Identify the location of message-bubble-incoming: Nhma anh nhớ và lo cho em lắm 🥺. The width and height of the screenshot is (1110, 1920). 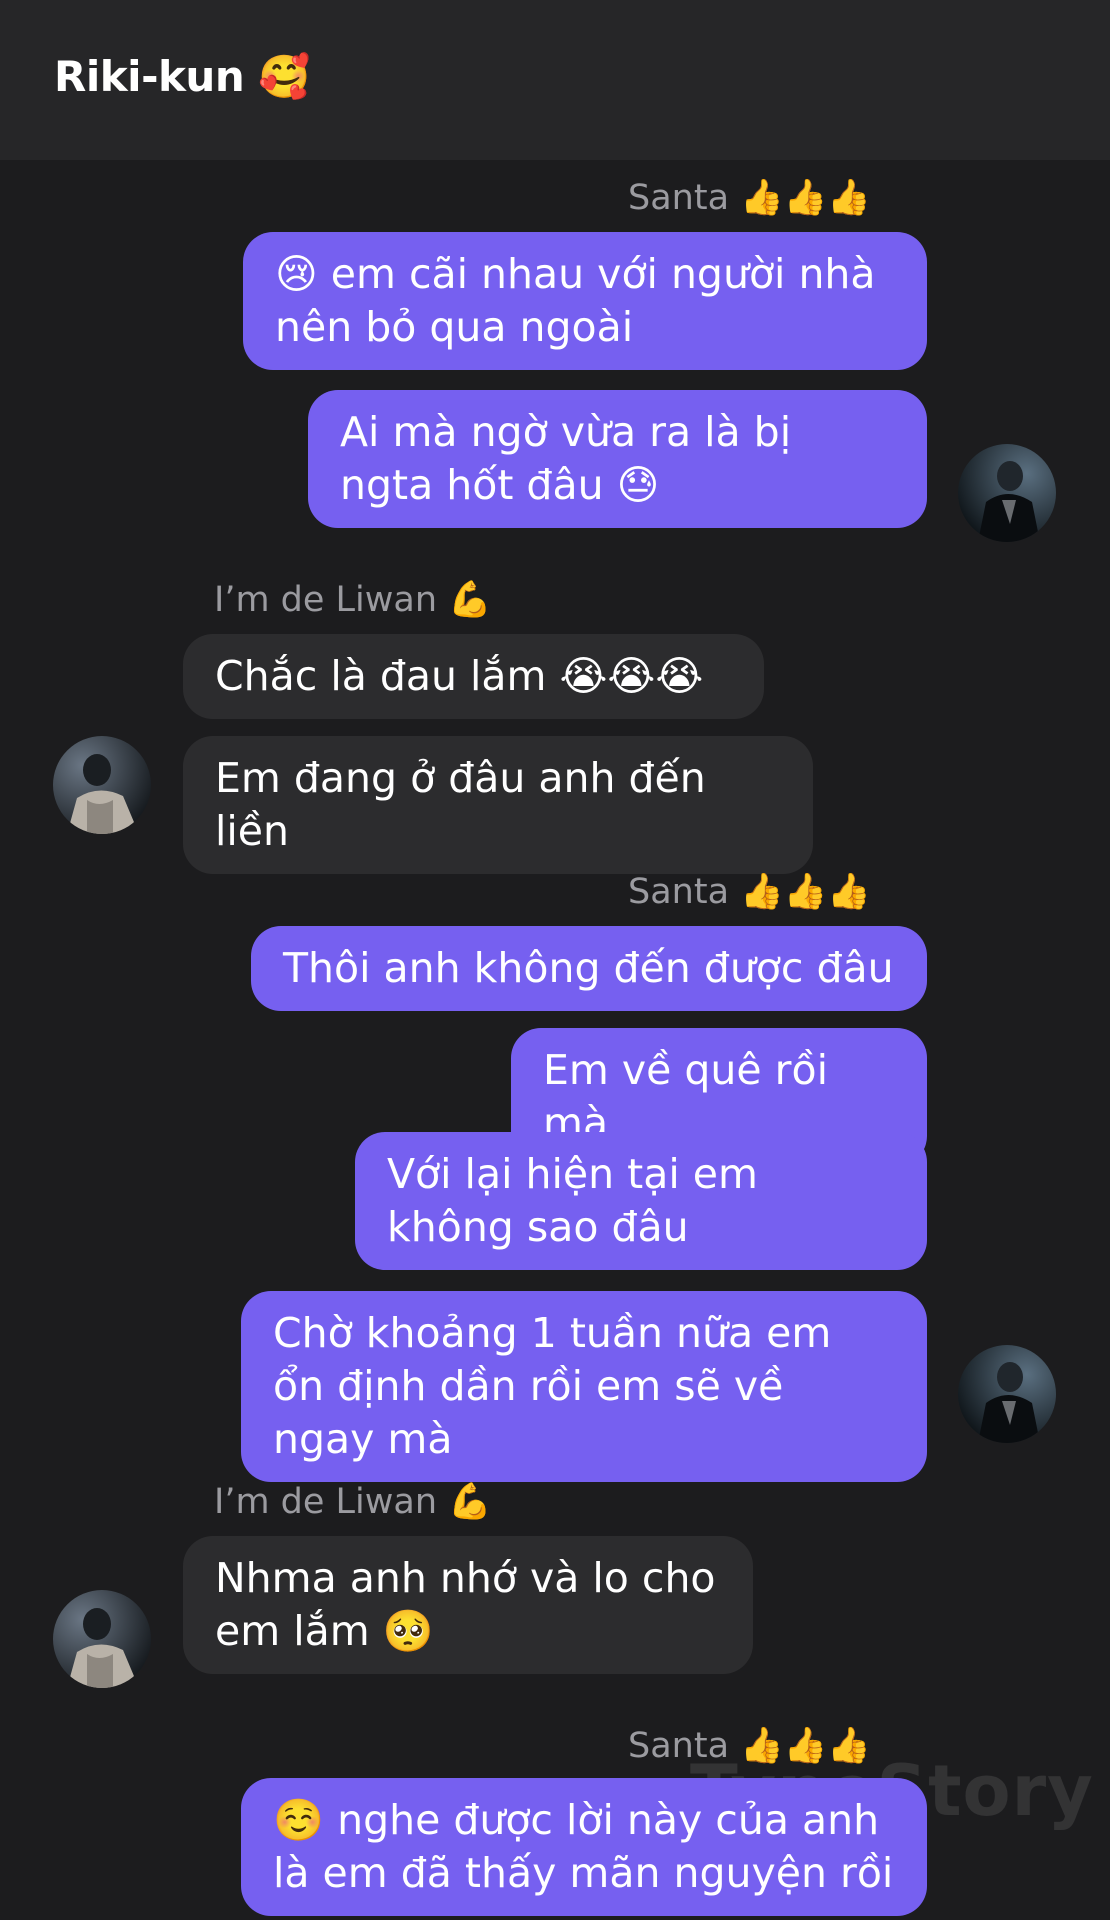
(468, 1605).